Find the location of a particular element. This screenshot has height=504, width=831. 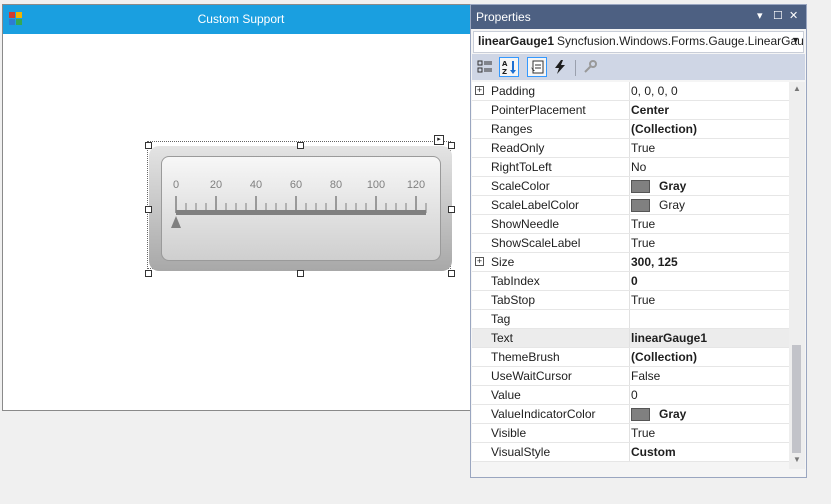

property-grid-footer is located at coordinates (630, 469).